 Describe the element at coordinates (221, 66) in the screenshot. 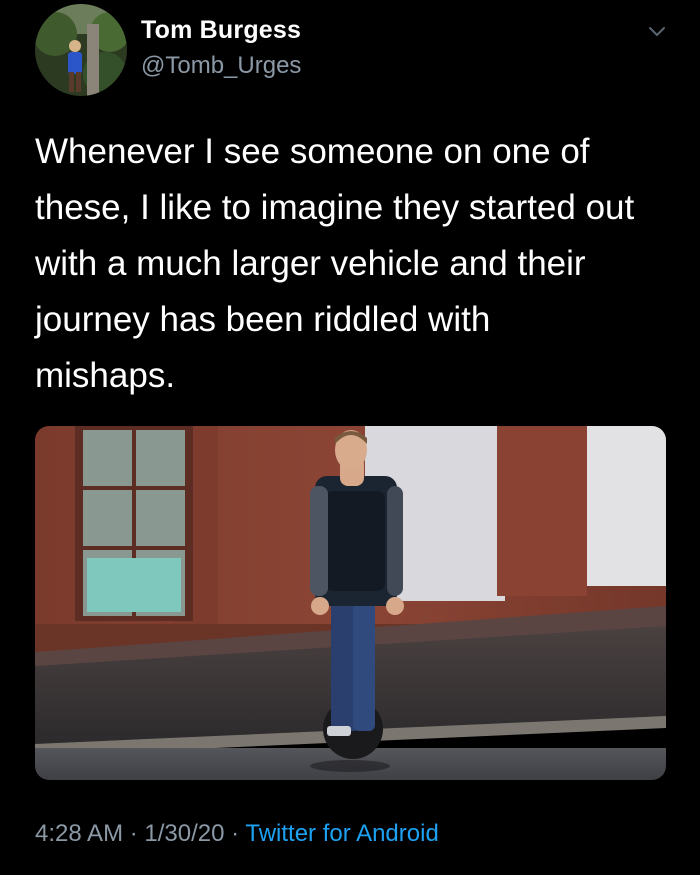

I see `author-handle: @Tomb_Urges` at that location.